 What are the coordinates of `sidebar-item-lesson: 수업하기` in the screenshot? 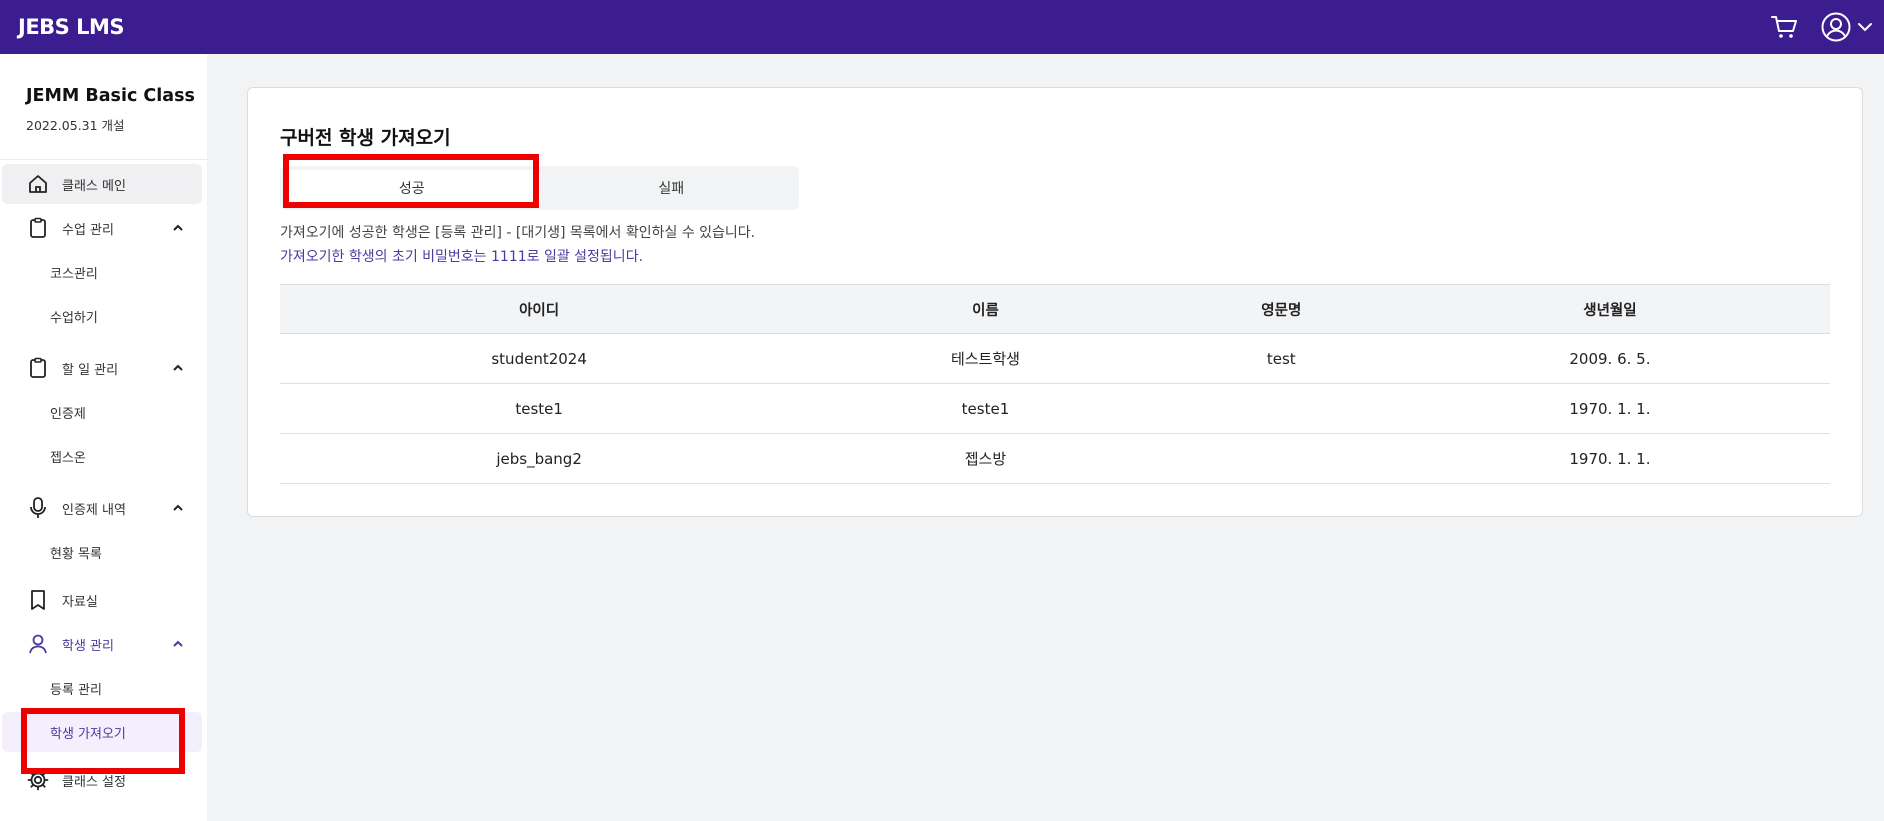 It's located at (102, 316).